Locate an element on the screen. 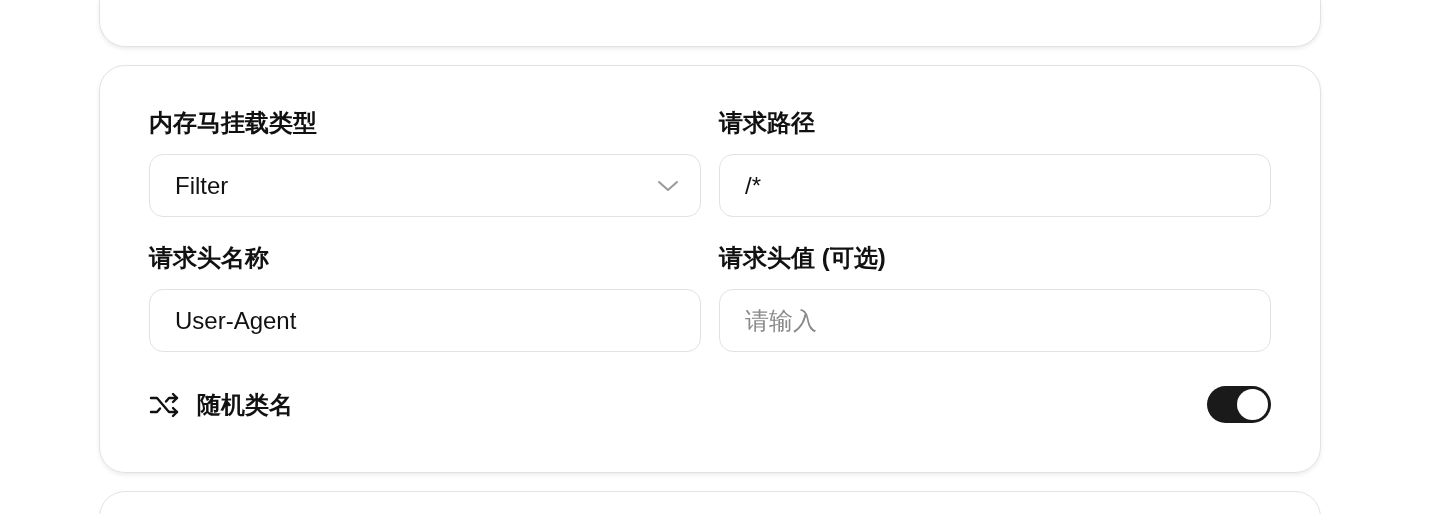 The width and height of the screenshot is (1448, 514). select-field: Filter is located at coordinates (425, 185).